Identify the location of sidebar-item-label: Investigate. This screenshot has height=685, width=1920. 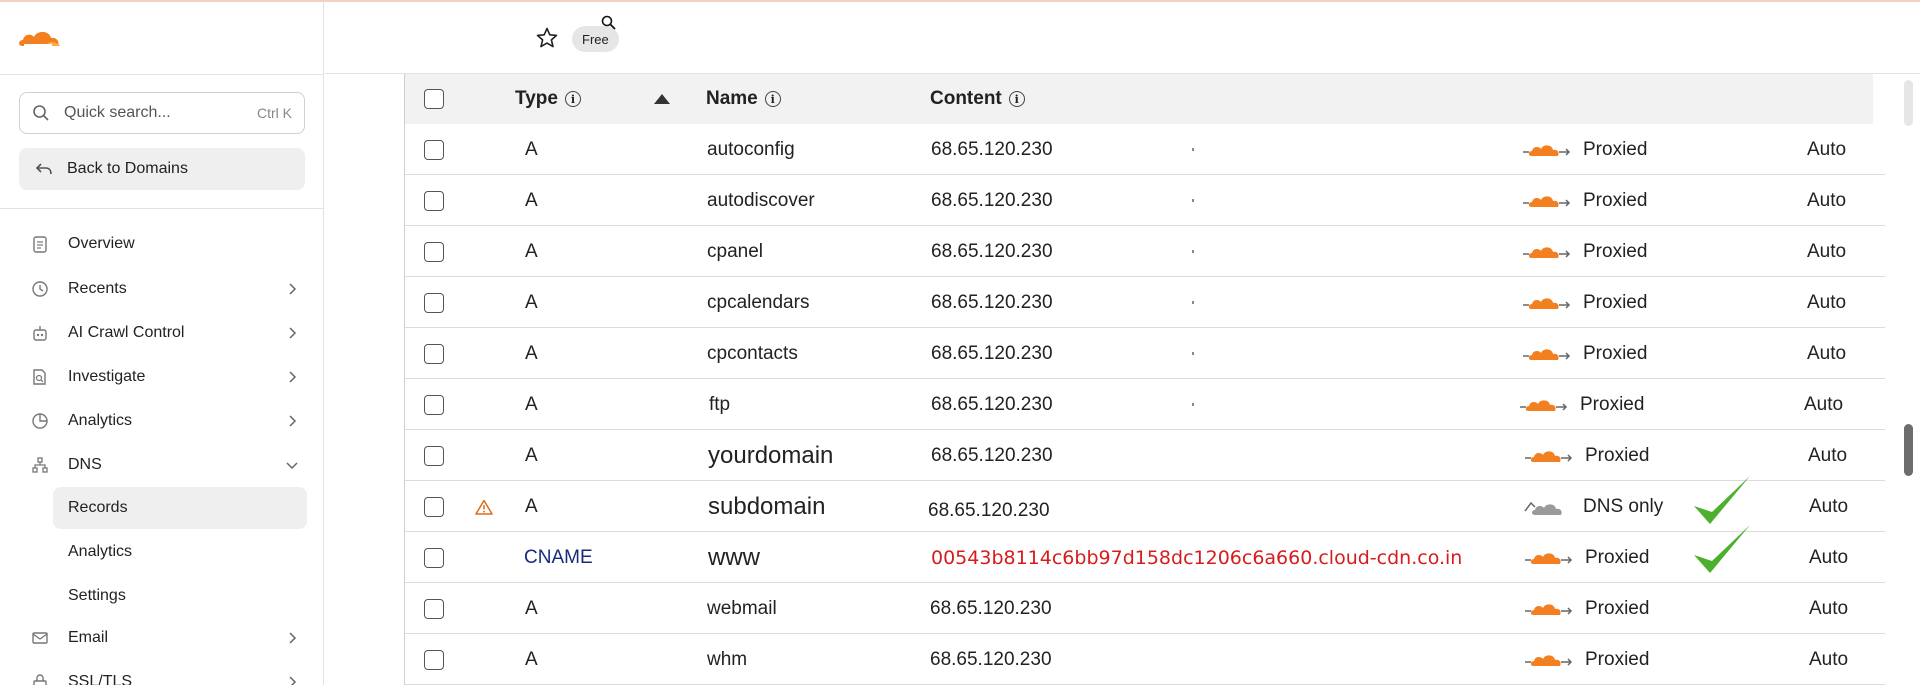
(107, 376).